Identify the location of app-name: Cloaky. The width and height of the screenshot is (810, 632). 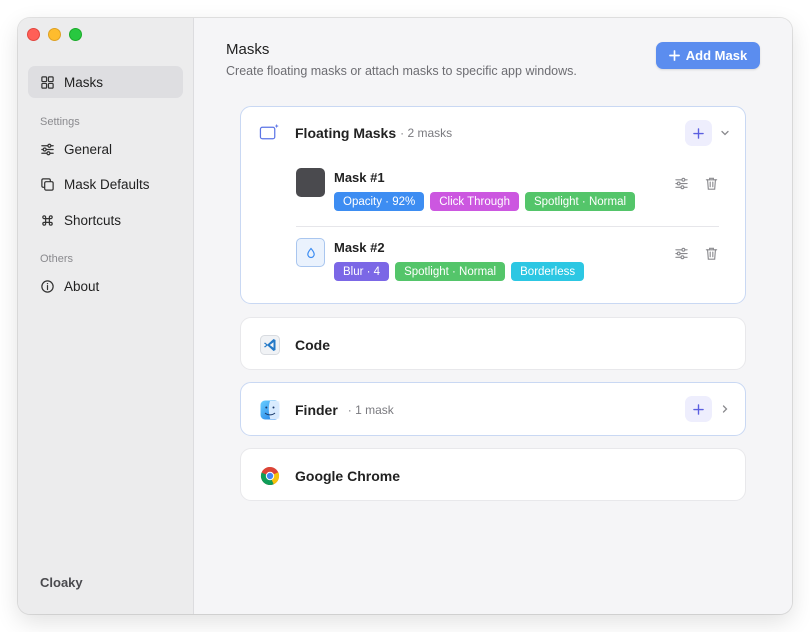
(61, 582).